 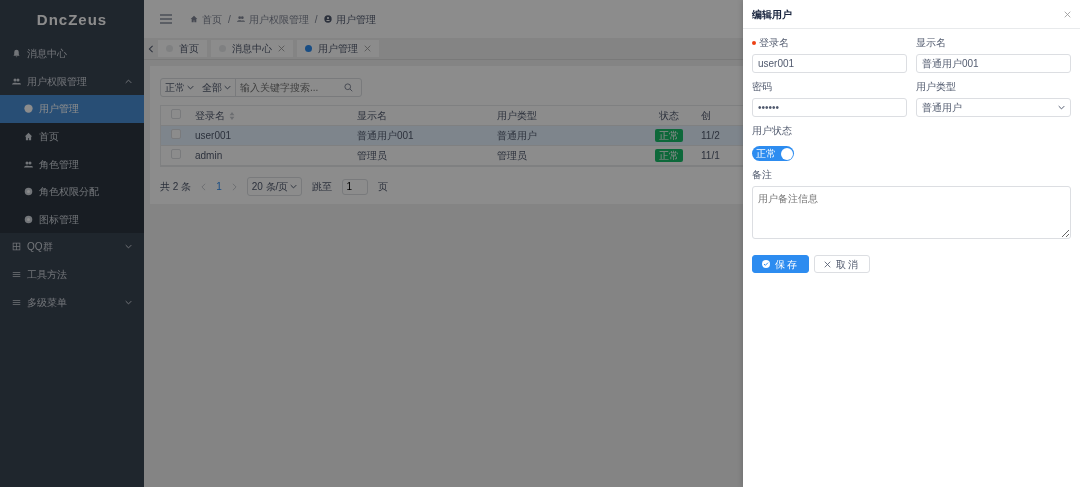 I want to click on table-cell: 11/2, so click(x=710, y=135).